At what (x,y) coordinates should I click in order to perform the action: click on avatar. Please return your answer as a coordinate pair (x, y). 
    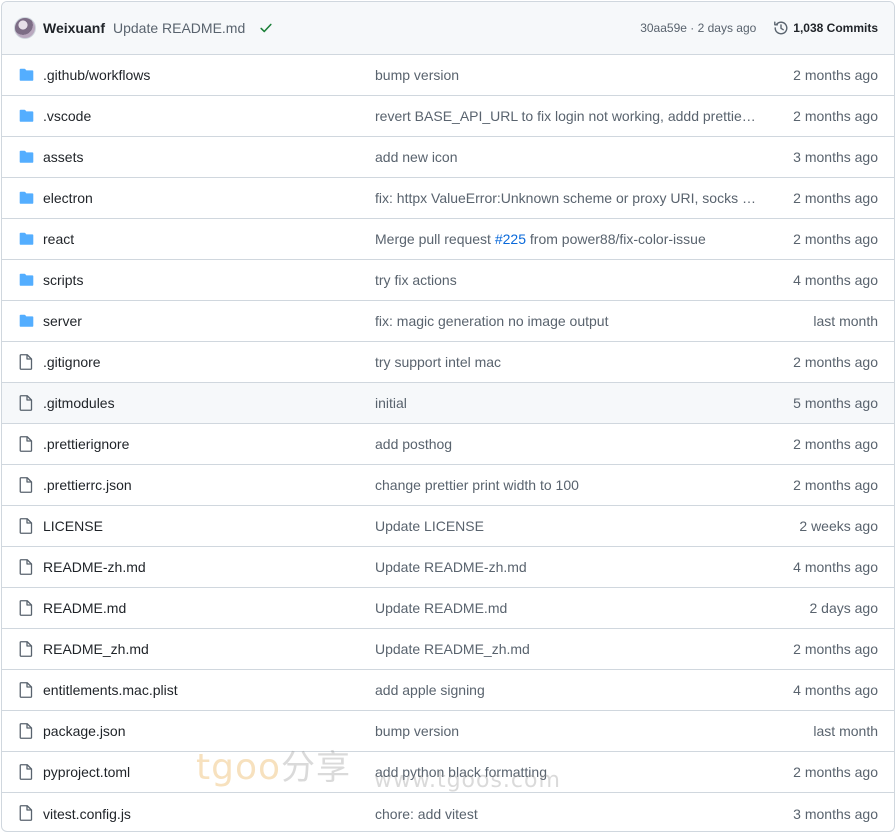
    Looking at the image, I should click on (25, 28).